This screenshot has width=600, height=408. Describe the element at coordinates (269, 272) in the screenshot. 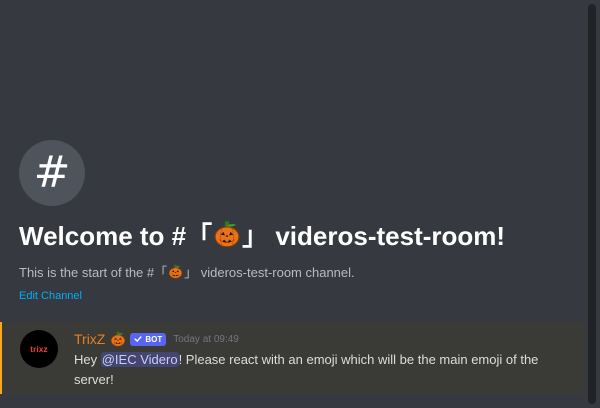

I see `welcome-description-suffix: 」 videros-test-room channel.` at that location.